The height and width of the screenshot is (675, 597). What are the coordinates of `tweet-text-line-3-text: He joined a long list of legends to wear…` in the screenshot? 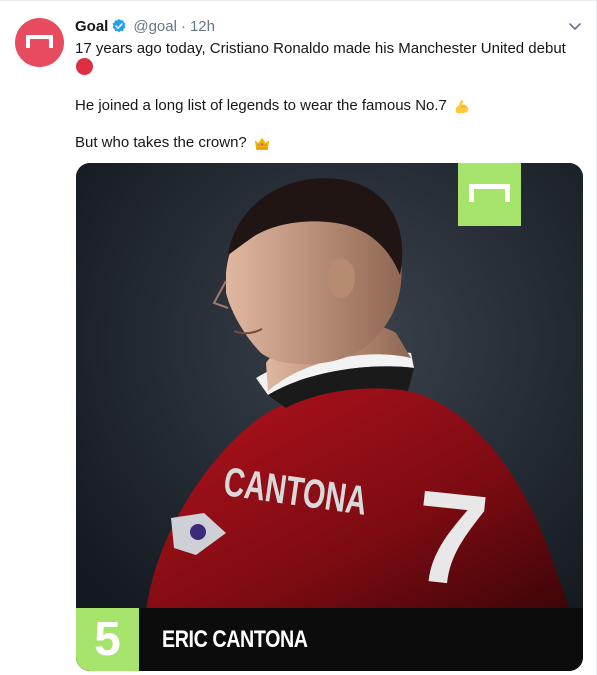 It's located at (261, 105).